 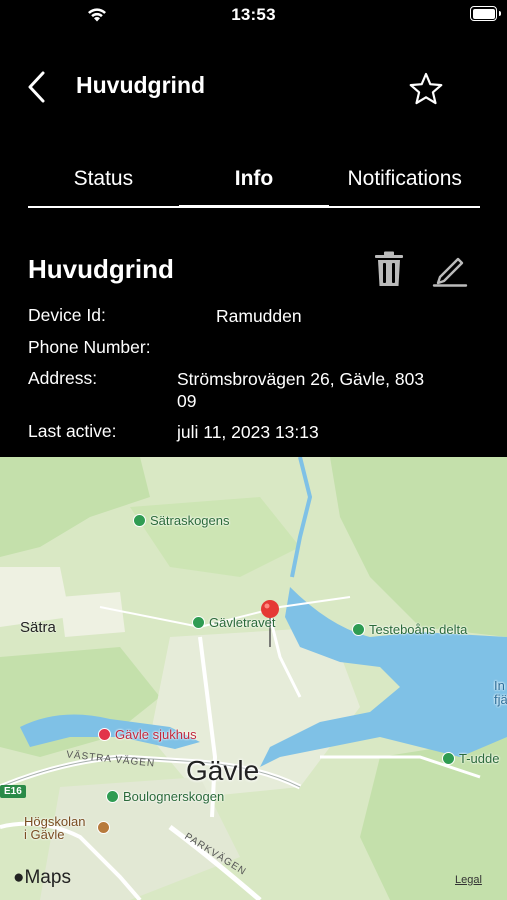 What do you see at coordinates (101, 269) in the screenshot?
I see `device-title: Huvudgrind` at bounding box center [101, 269].